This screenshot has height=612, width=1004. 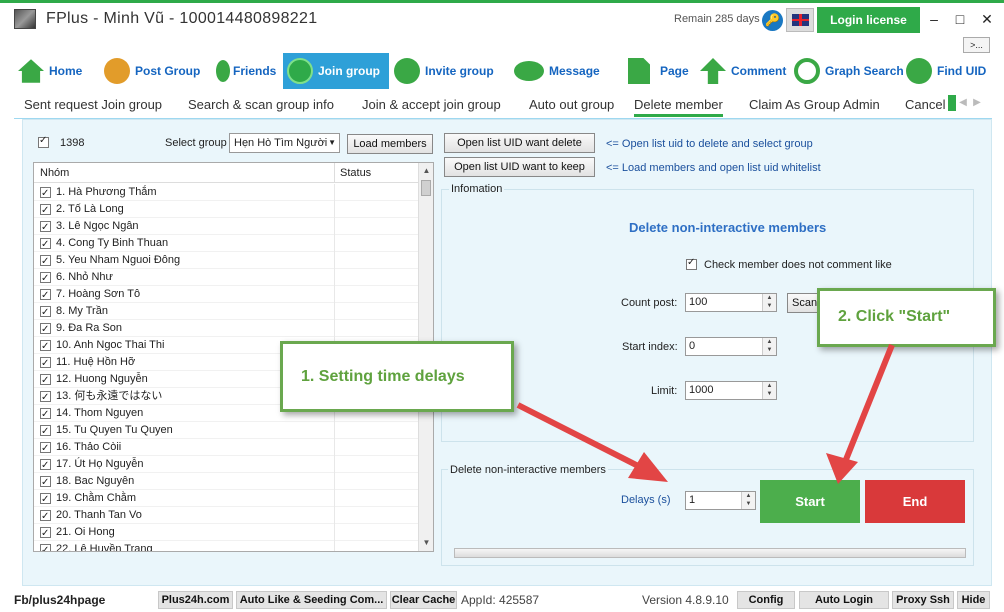 What do you see at coordinates (810, 501) in the screenshot?
I see `start-button: Start` at bounding box center [810, 501].